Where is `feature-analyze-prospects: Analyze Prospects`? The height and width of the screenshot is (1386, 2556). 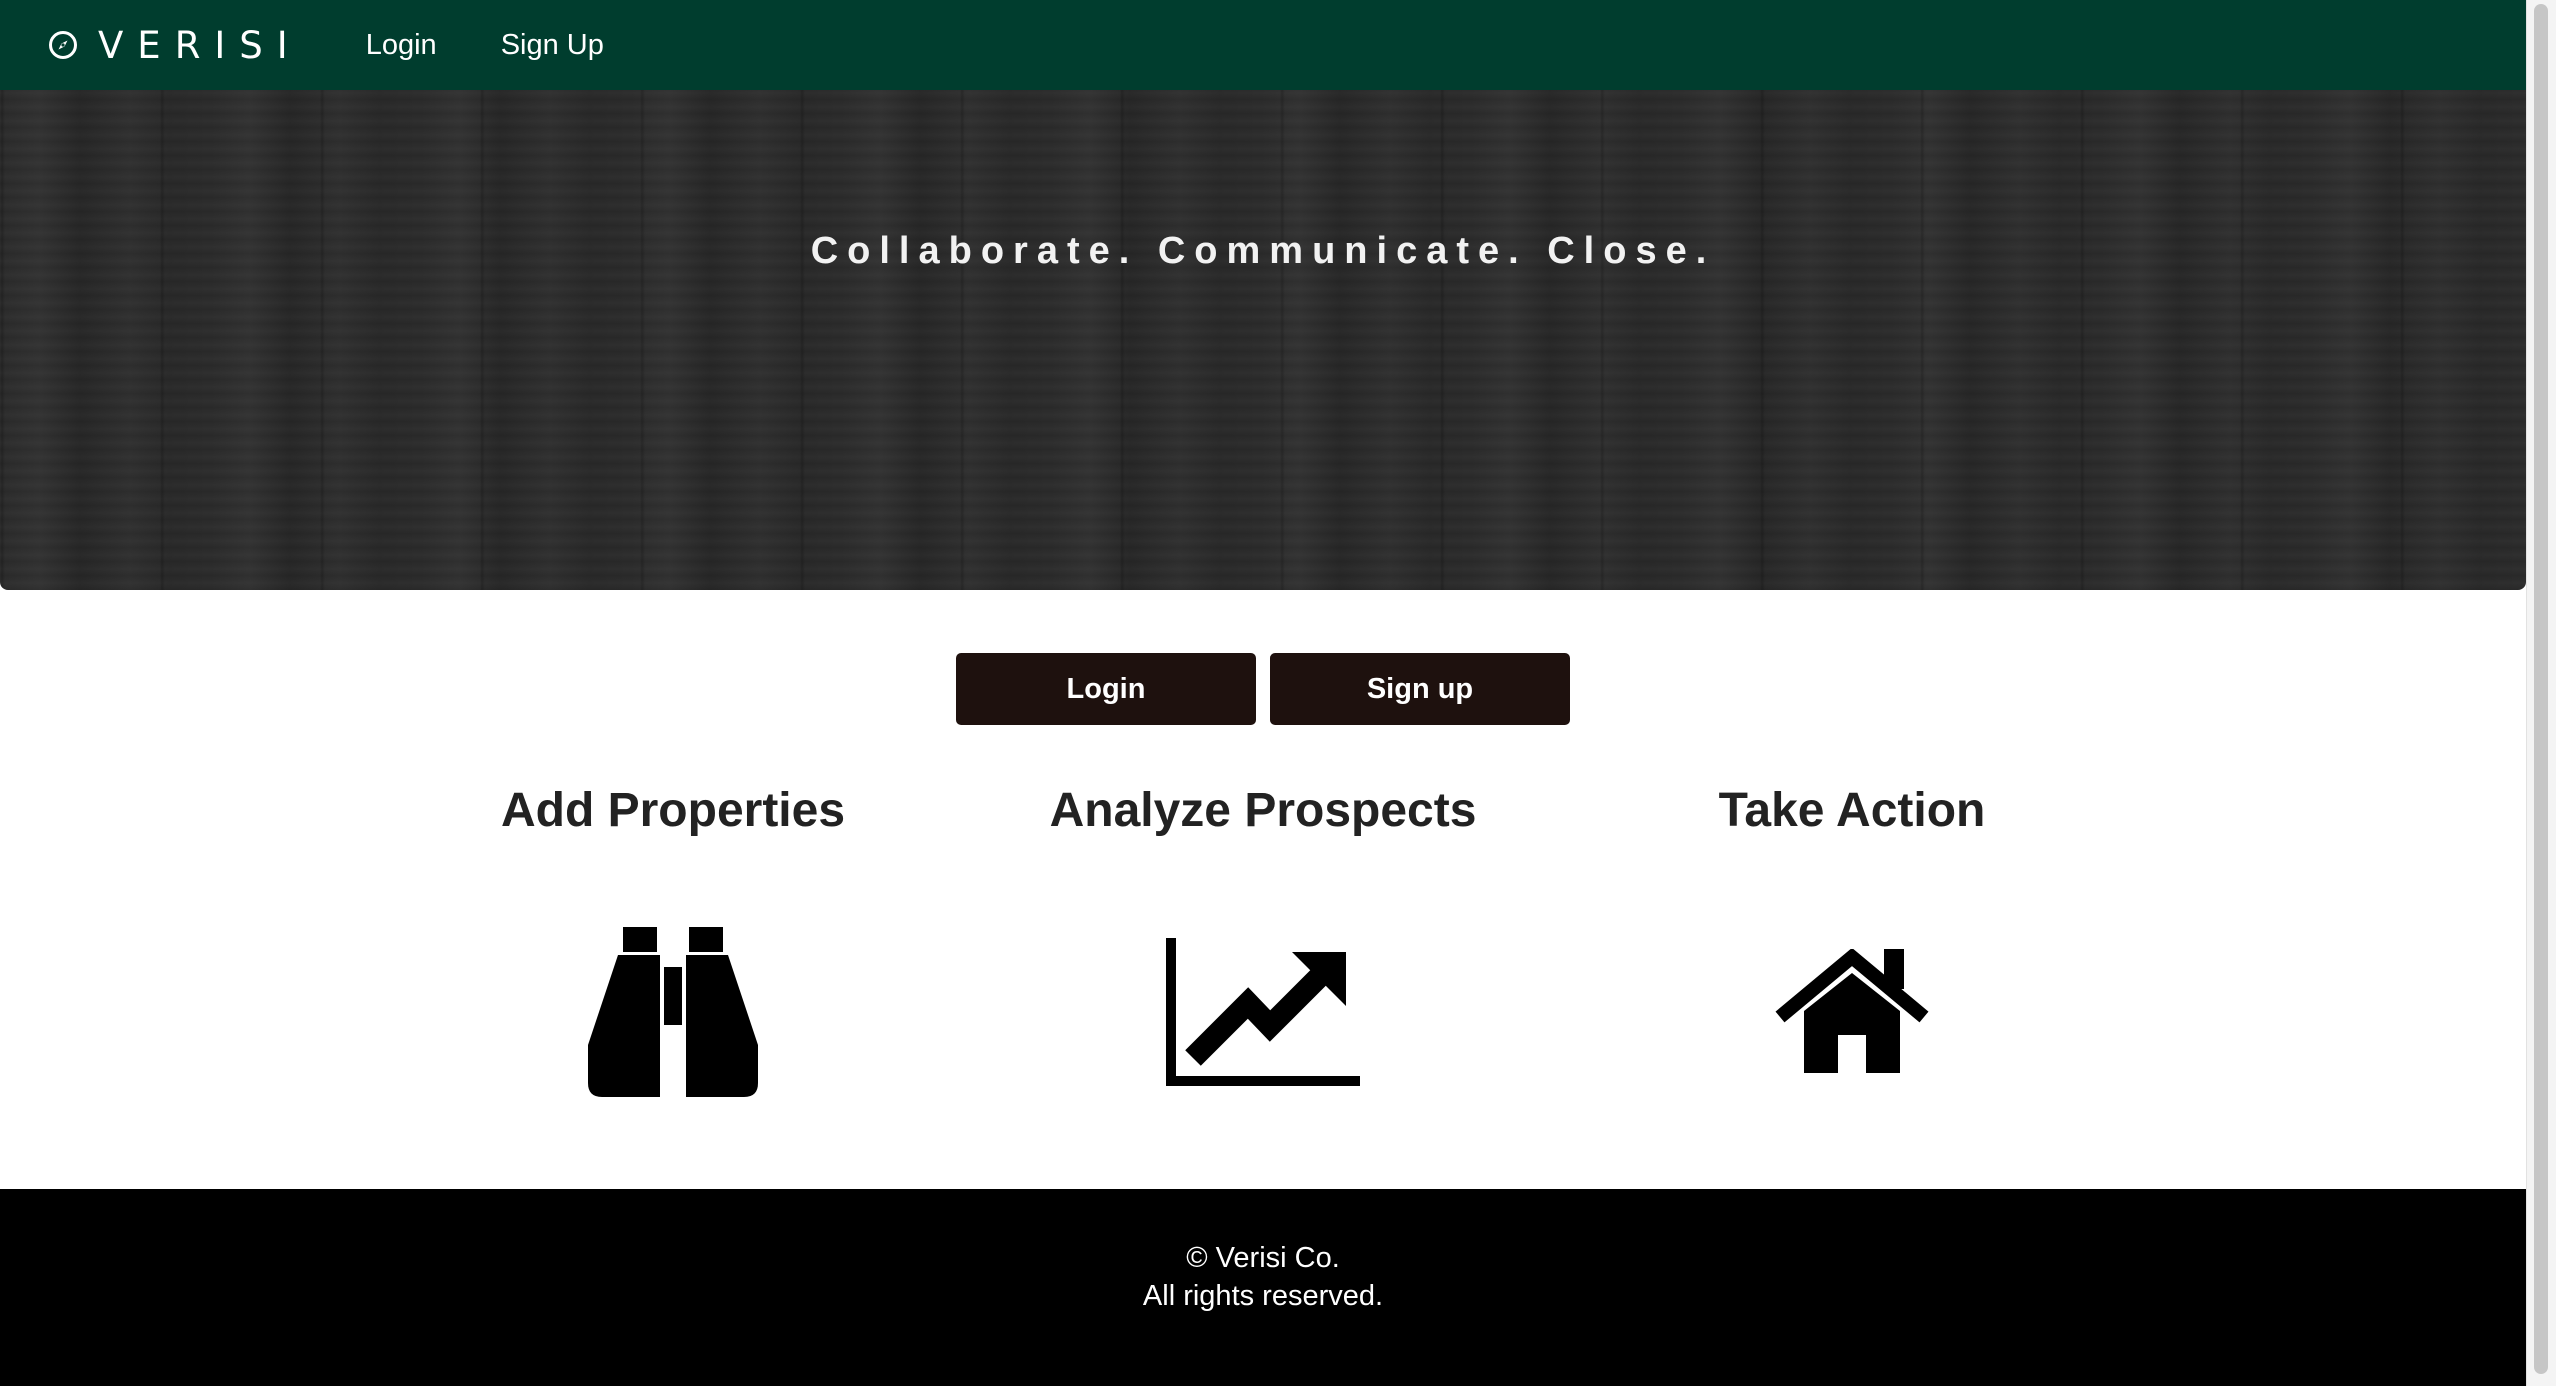
feature-analyze-prospects: Analyze Prospects is located at coordinates (1263, 933).